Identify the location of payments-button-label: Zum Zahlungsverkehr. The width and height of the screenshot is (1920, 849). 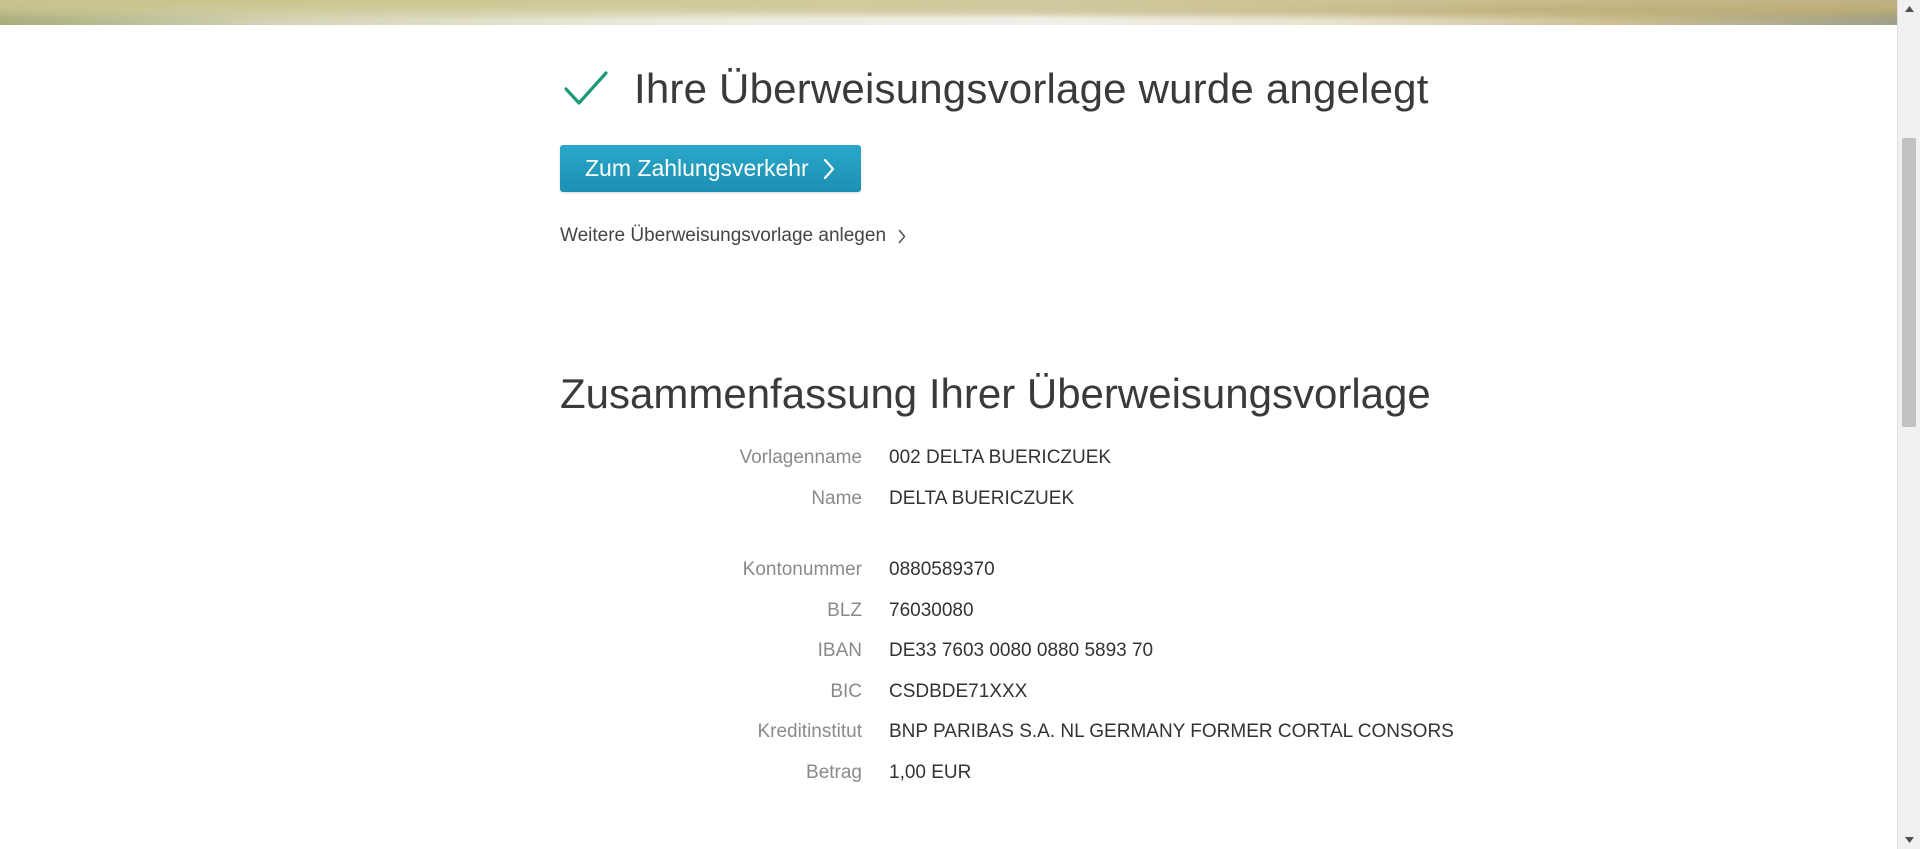
(697, 168).